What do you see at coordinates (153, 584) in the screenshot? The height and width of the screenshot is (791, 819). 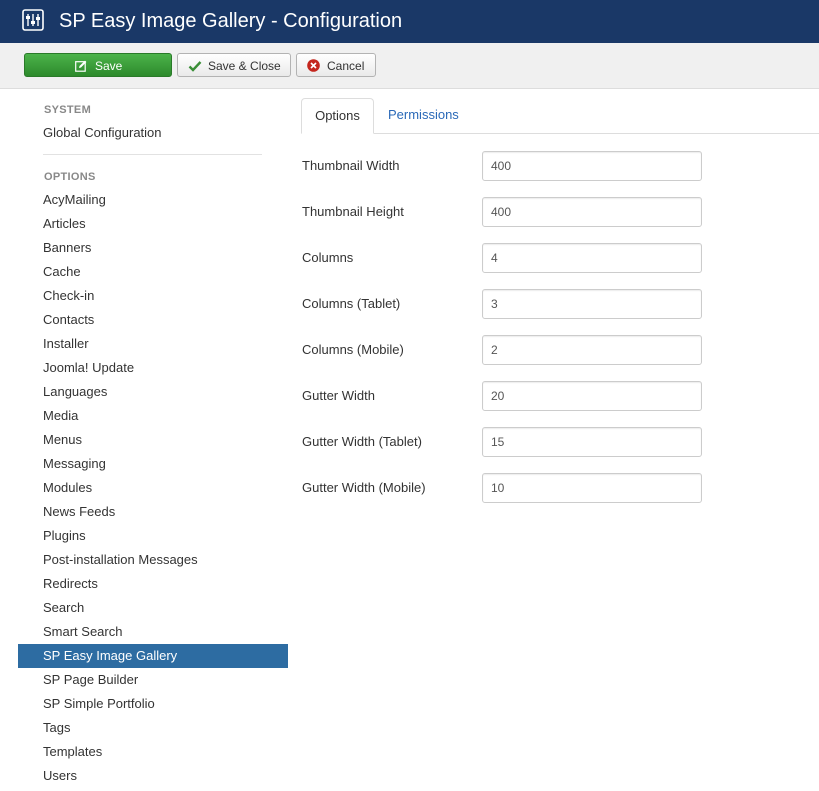 I see `sidebar-item-redirects: Redirects` at bounding box center [153, 584].